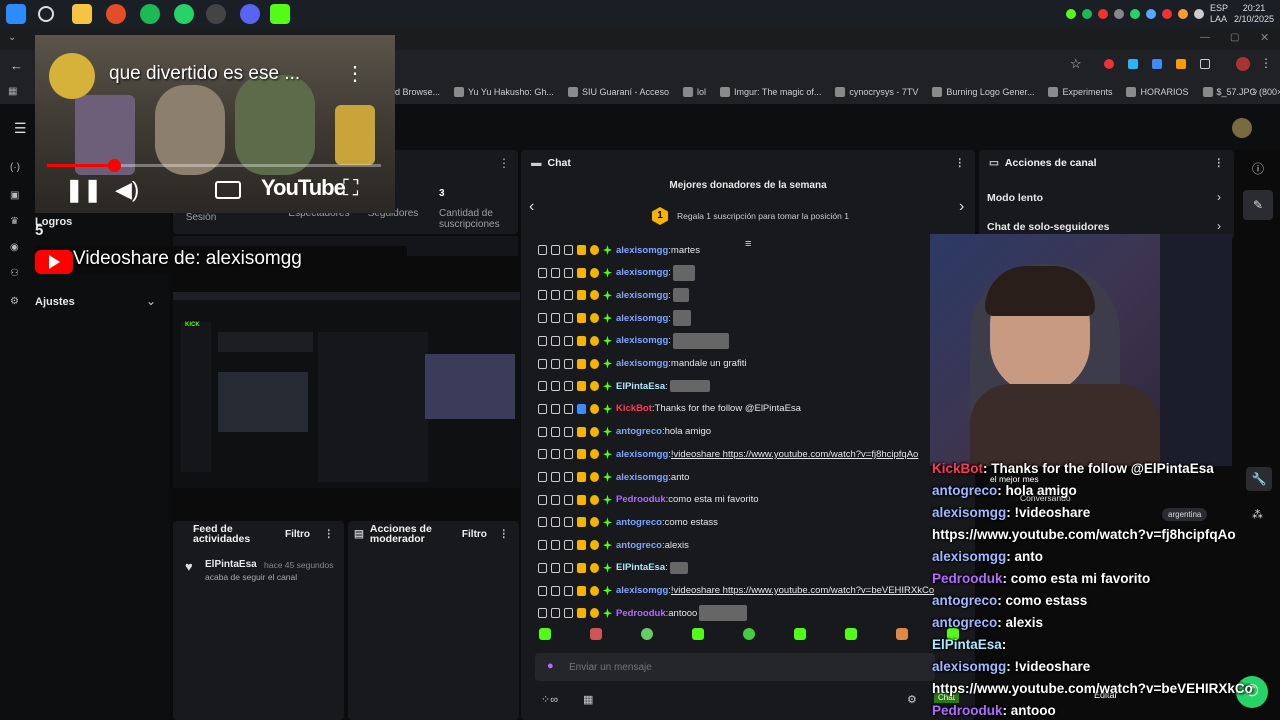 The width and height of the screenshot is (1280, 720). I want to click on progress-knob, so click(114, 165).